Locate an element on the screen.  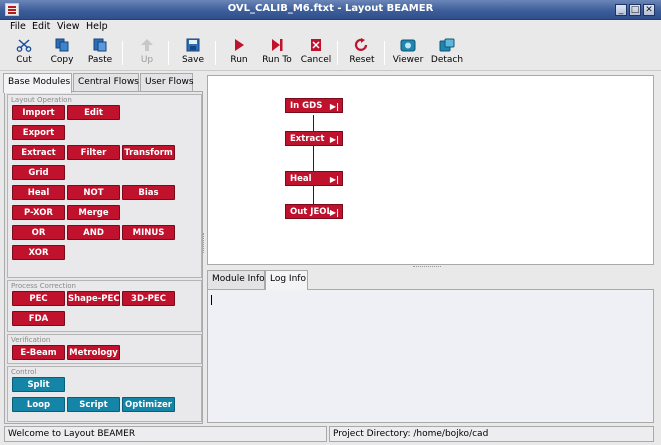
module-filter: Filter is located at coordinates (93, 152).